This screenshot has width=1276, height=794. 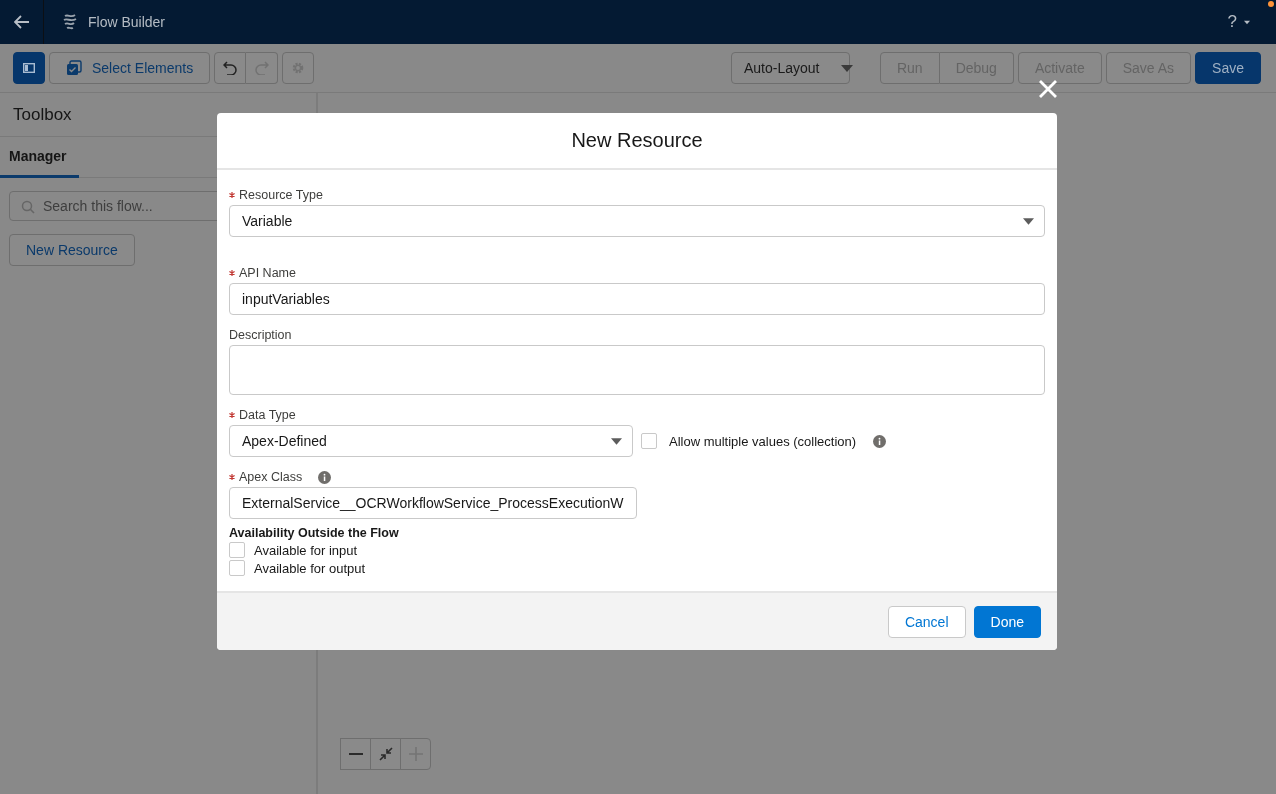 What do you see at coordinates (70, 22) in the screenshot?
I see `flow-icon` at bounding box center [70, 22].